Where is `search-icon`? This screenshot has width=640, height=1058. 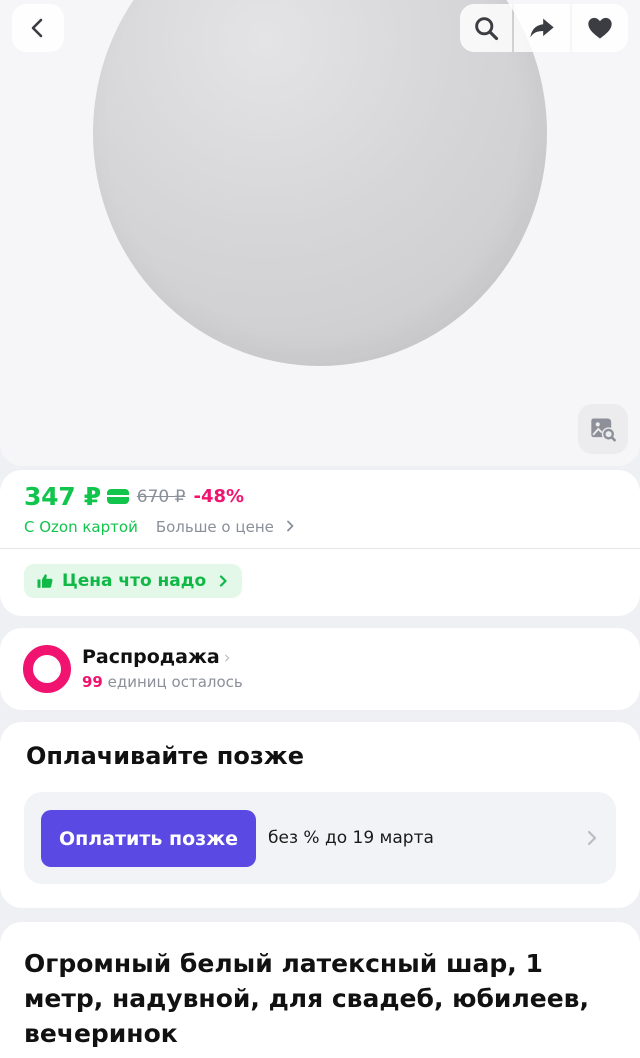 search-icon is located at coordinates (487, 29).